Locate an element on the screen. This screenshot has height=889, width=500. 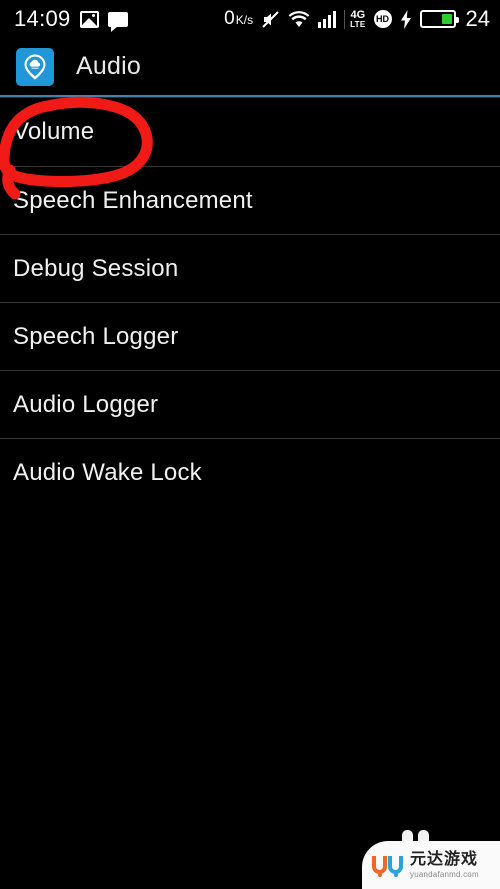
lte-bottom-label: LTE is located at coordinates (358, 24).